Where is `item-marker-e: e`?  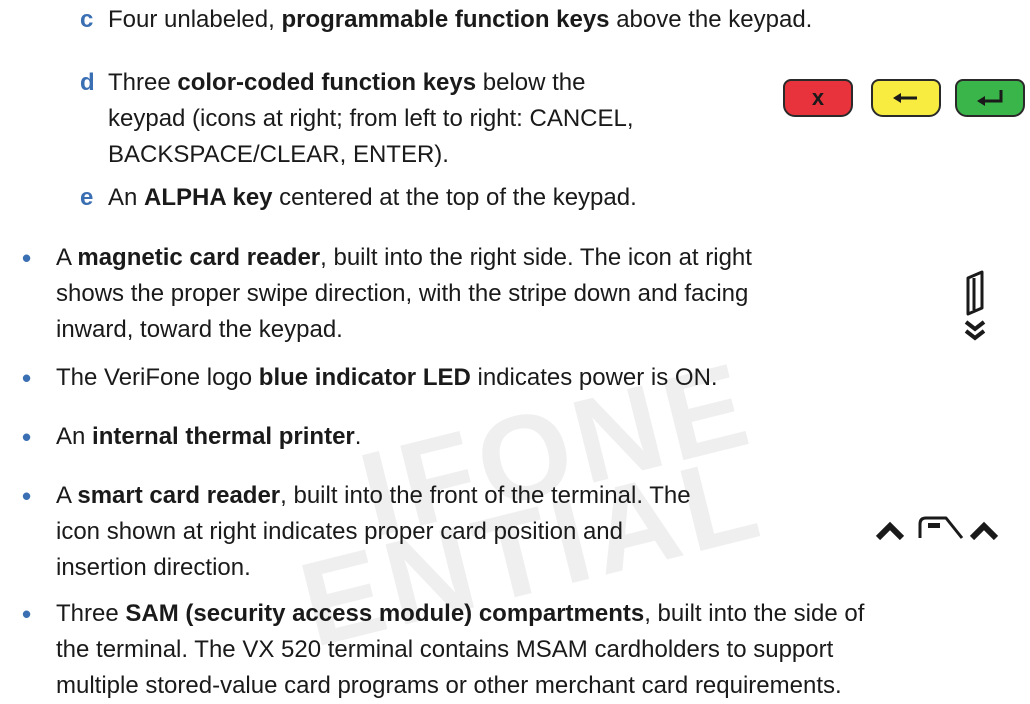 item-marker-e: e is located at coordinates (87, 197).